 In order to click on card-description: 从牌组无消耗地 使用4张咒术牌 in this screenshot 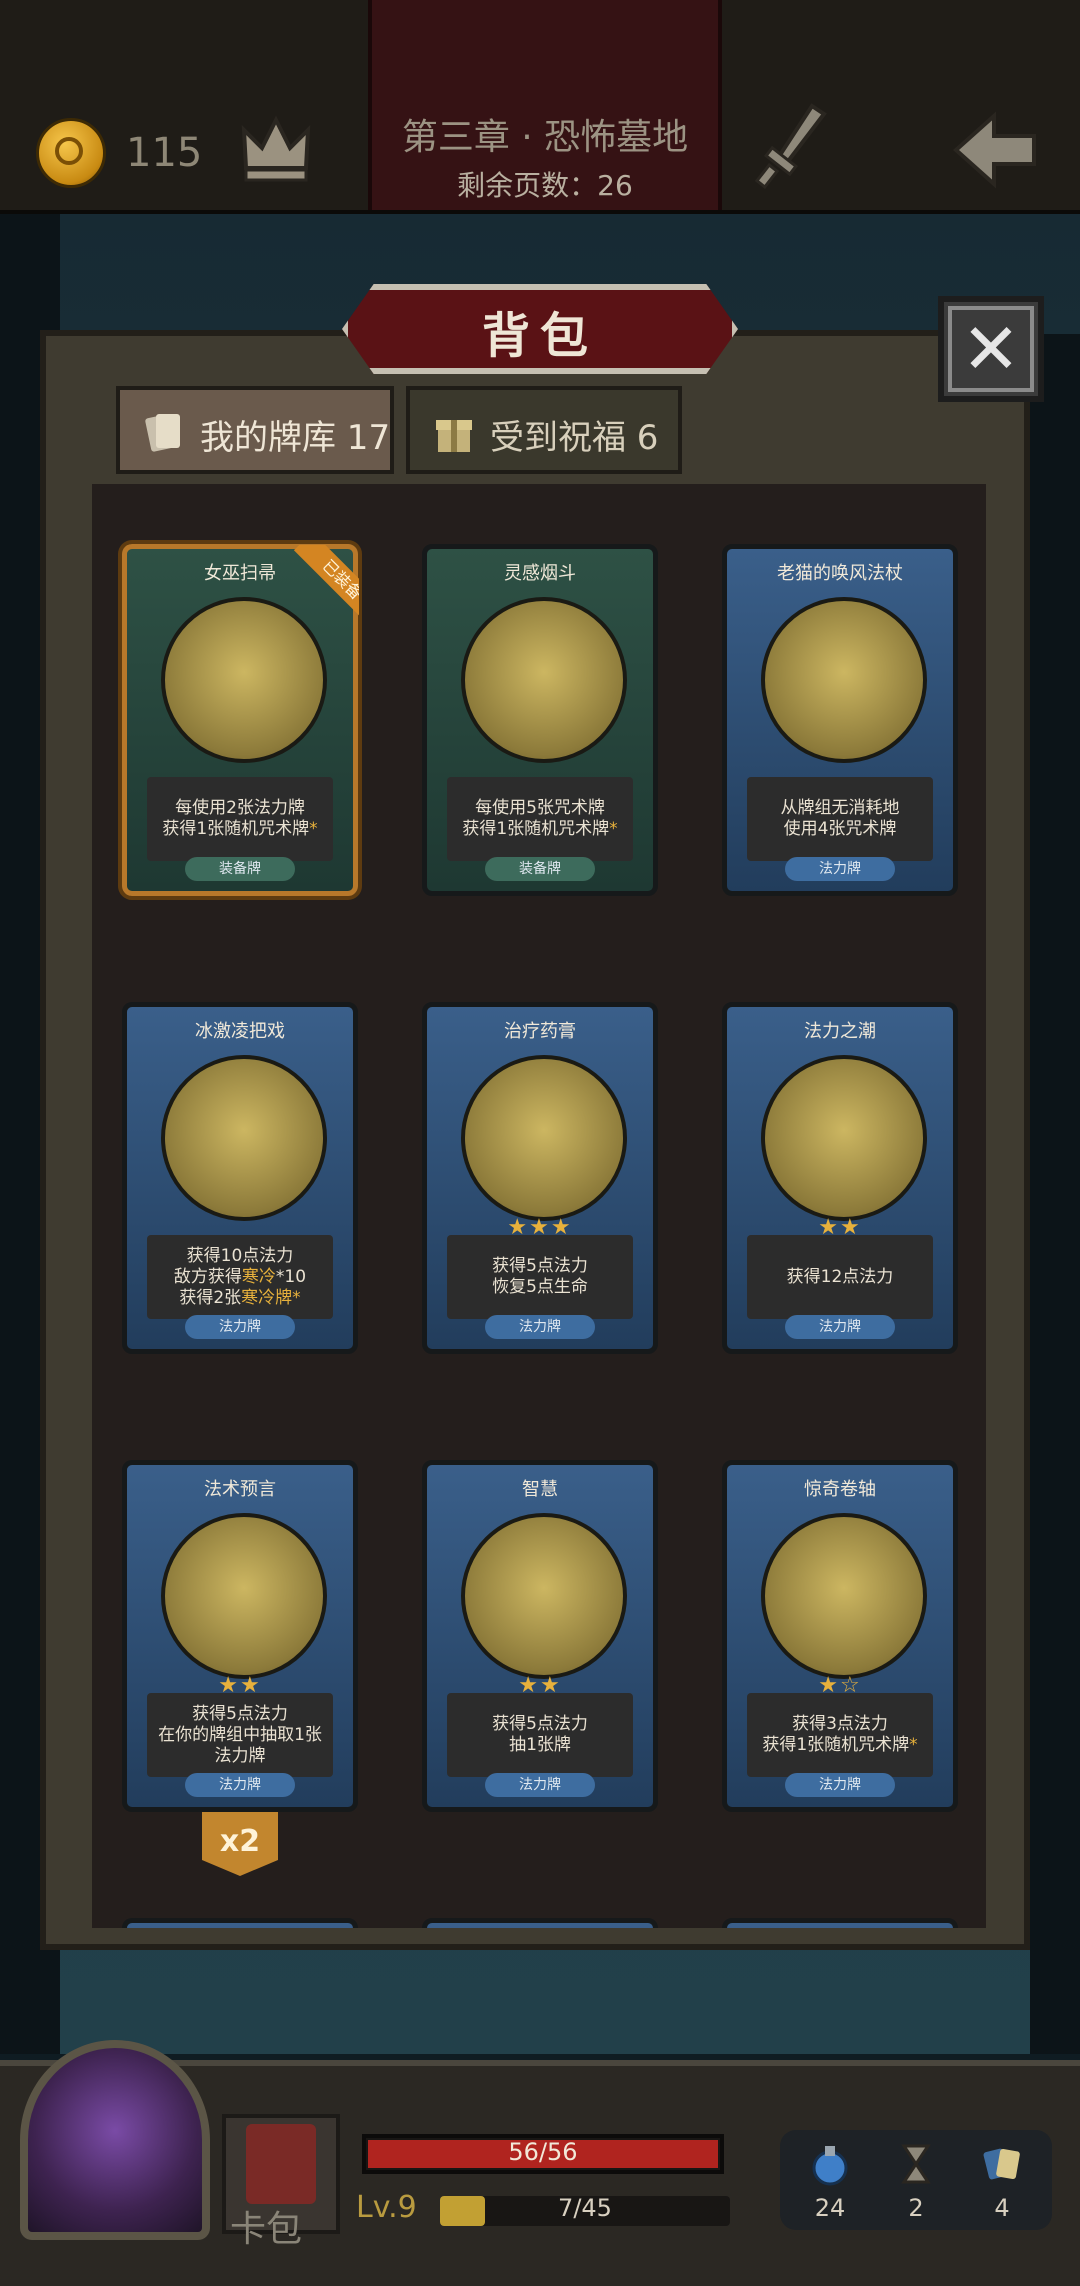, I will do `click(840, 819)`.